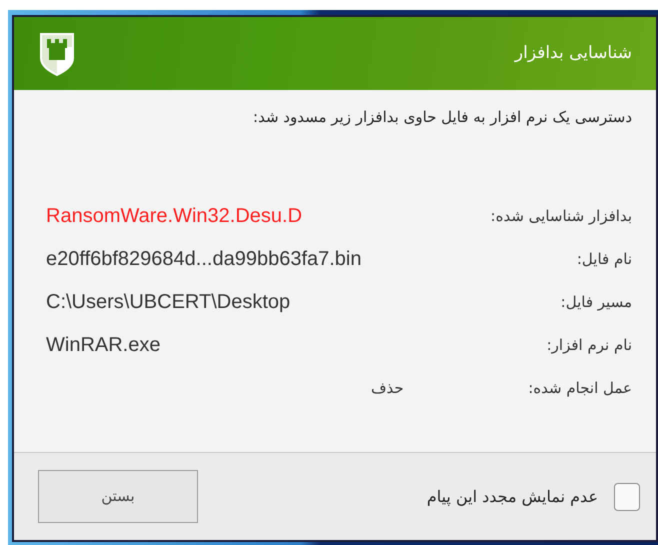 The image size is (658, 545). I want to click on close-button: بستن, so click(118, 496).